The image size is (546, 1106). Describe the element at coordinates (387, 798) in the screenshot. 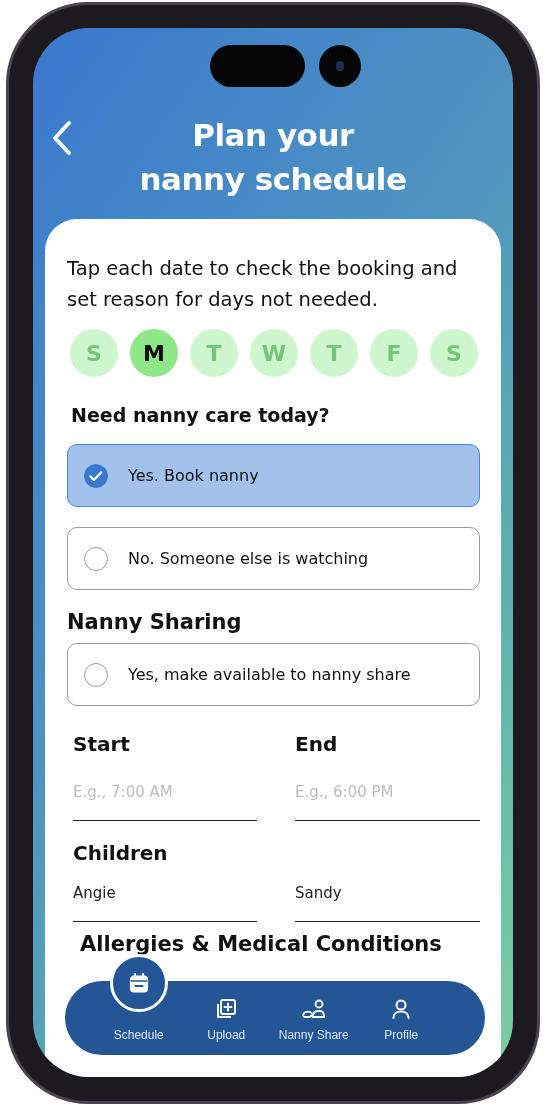

I see `time-input-field: E.g., 6:00 PM` at that location.